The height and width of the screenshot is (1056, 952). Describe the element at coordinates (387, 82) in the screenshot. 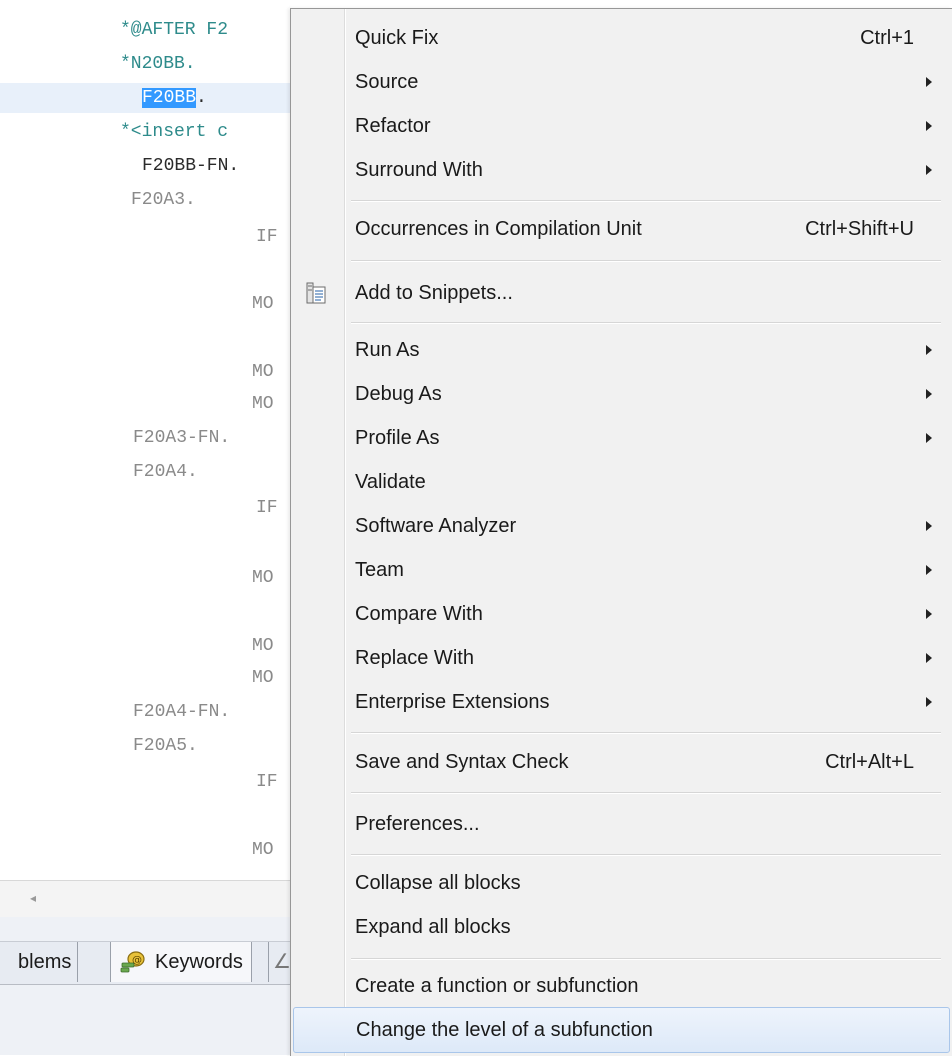

I see `menu-item-label: Source` at that location.